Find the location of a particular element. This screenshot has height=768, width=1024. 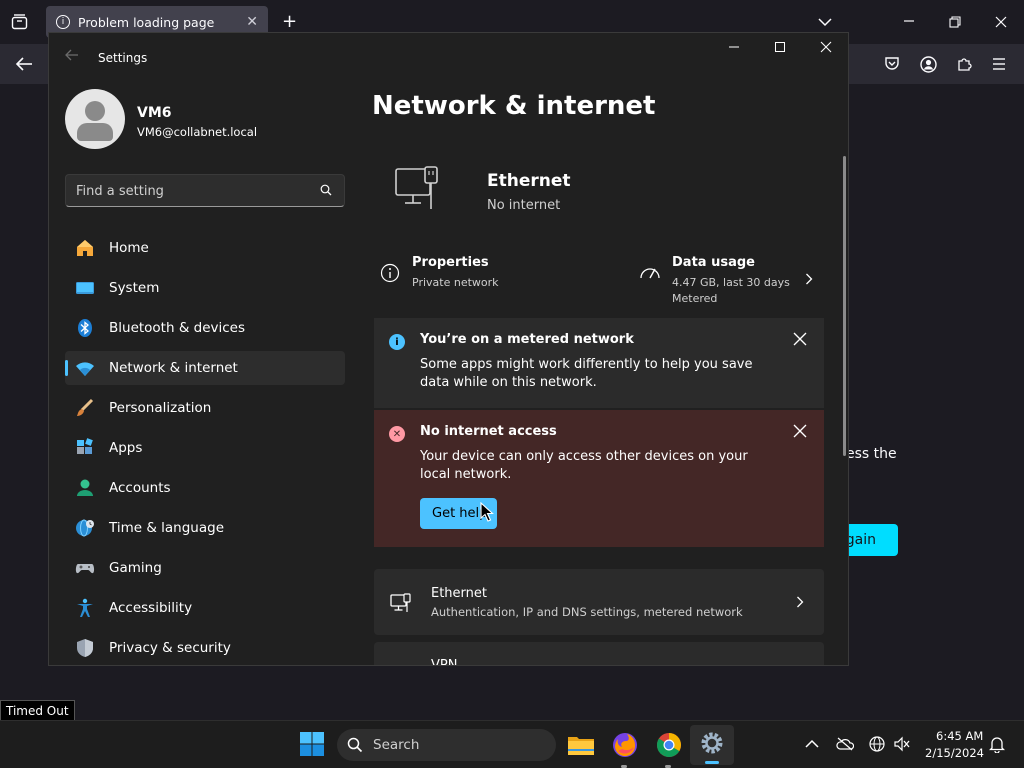

taskbar: Search 6:45 AM 2/15/2024 is located at coordinates (512, 744).